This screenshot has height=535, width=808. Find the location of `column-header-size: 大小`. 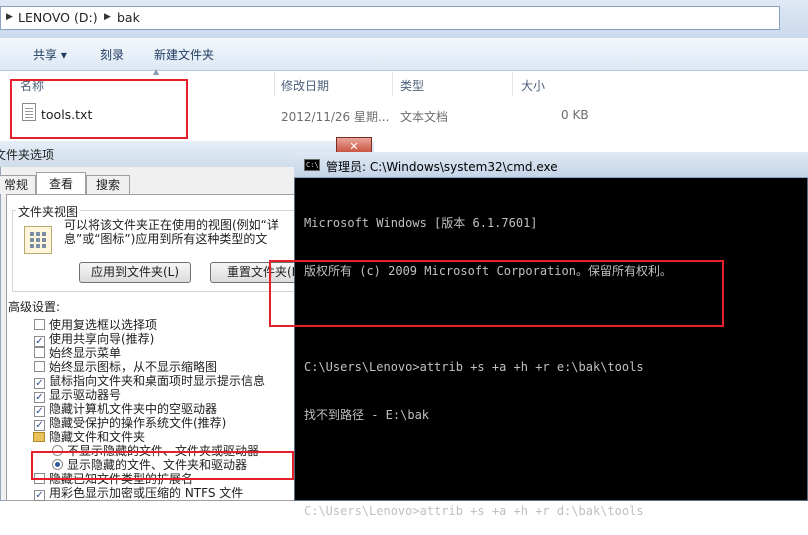

column-header-size: 大小 is located at coordinates (533, 85).